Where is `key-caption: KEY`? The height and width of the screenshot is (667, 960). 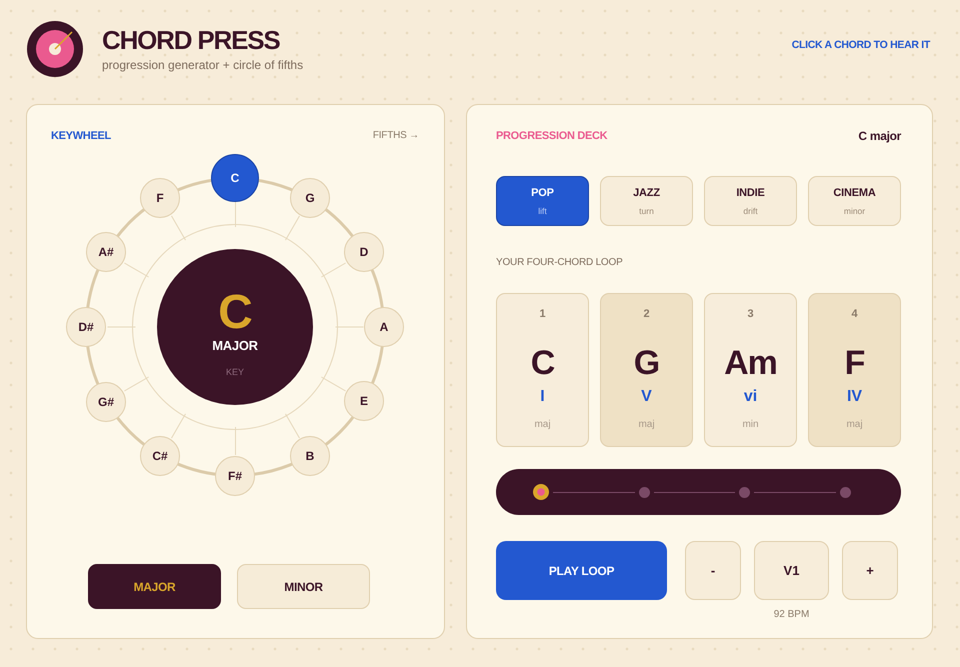
key-caption: KEY is located at coordinates (235, 372).